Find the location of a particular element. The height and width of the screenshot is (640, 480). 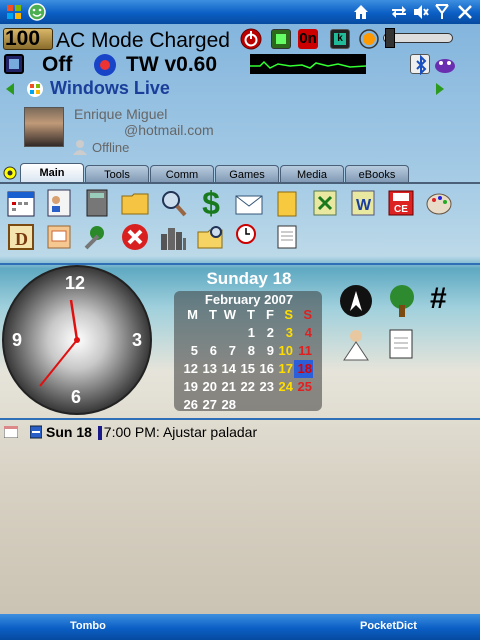

calendar-day: 10 is located at coordinates (284, 351).